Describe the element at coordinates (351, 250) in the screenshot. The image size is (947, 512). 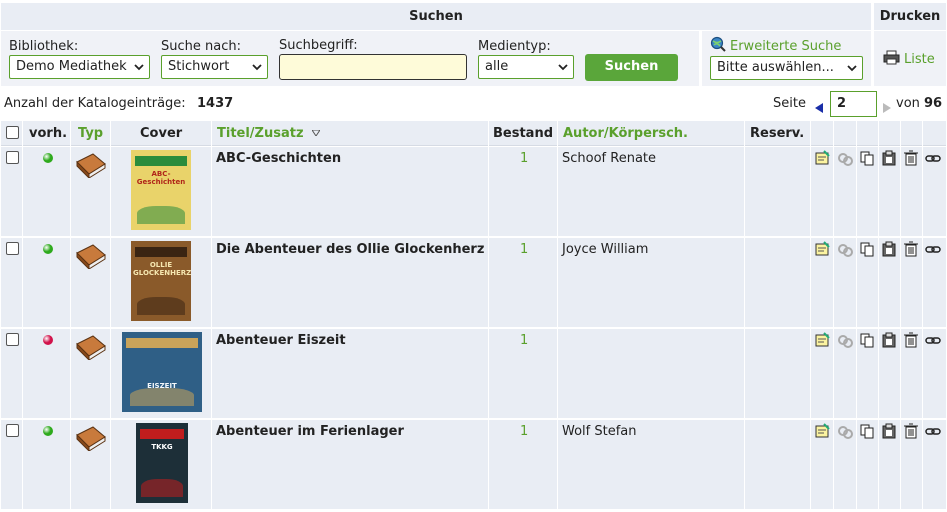
I see `row-title: Die Abenteuer des Ollie Glockenherz` at that location.